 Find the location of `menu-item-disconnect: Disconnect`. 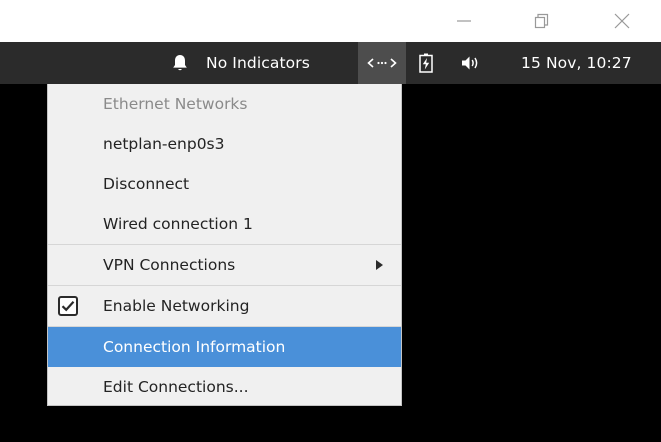

menu-item-disconnect: Disconnect is located at coordinates (224, 184).